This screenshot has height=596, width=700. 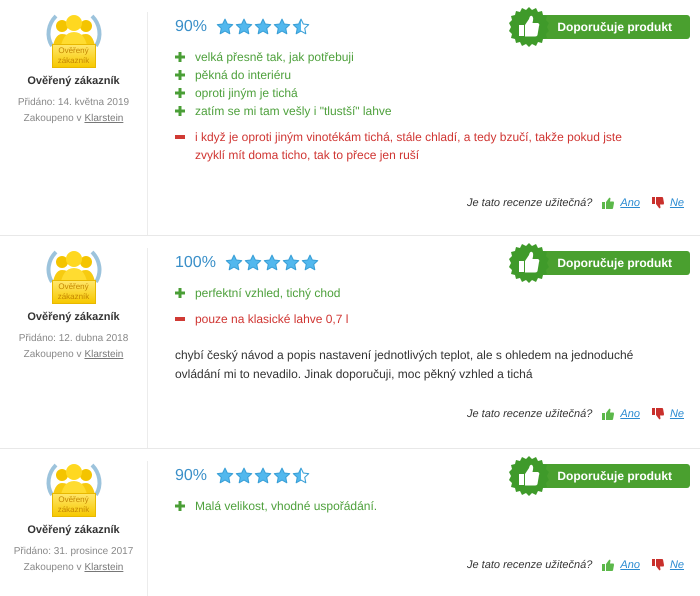 What do you see at coordinates (243, 75) in the screenshot?
I see `pro-text: pěkná do interiéru` at bounding box center [243, 75].